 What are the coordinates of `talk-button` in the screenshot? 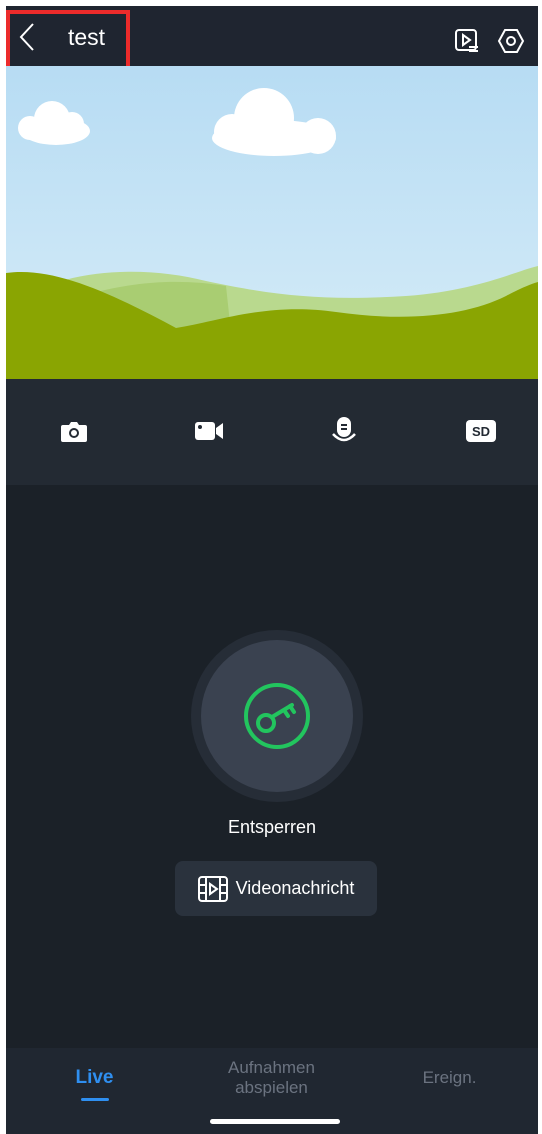 It's located at (344, 431).